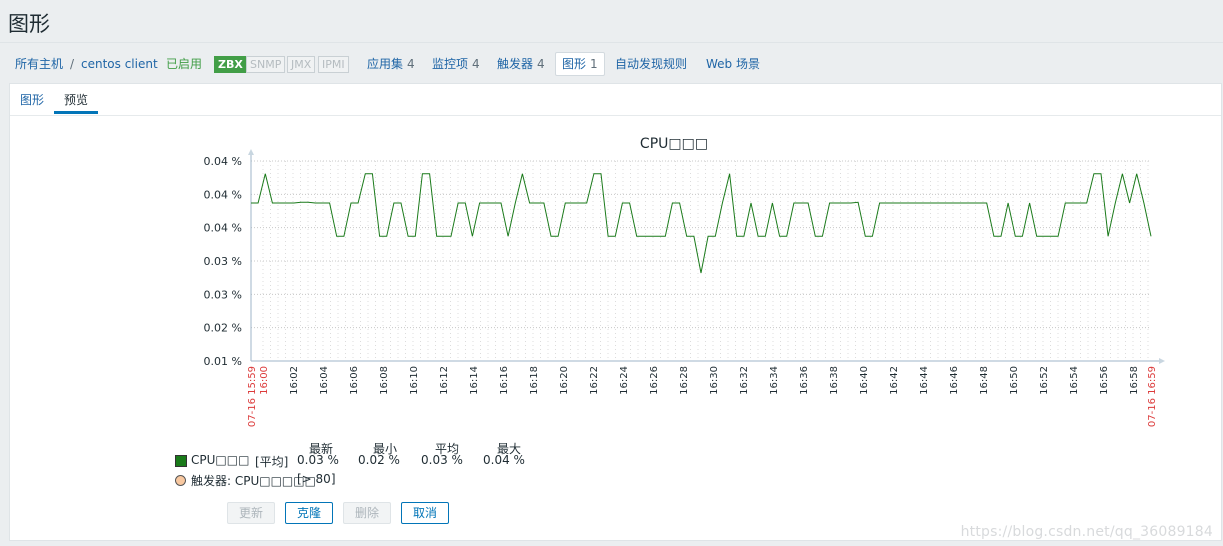  I want to click on breadcrumb-host-link: centos client, so click(119, 64).